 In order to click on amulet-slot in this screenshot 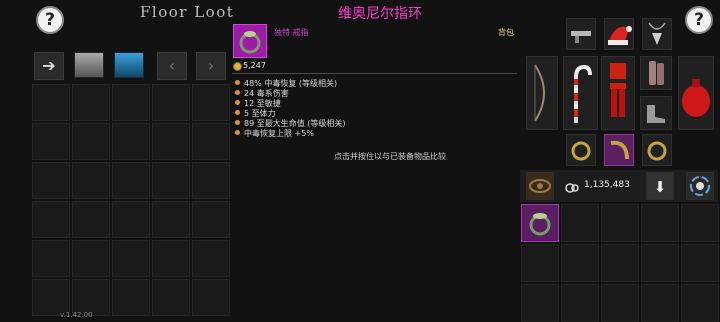, I will do `click(657, 34)`.